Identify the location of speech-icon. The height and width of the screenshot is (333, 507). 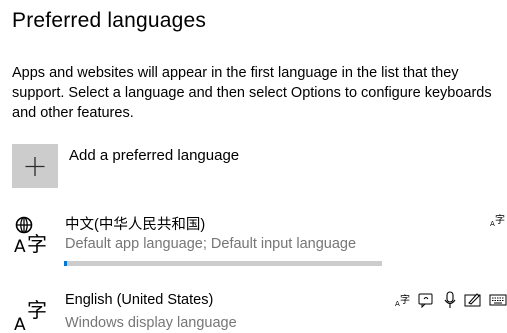
(425, 300).